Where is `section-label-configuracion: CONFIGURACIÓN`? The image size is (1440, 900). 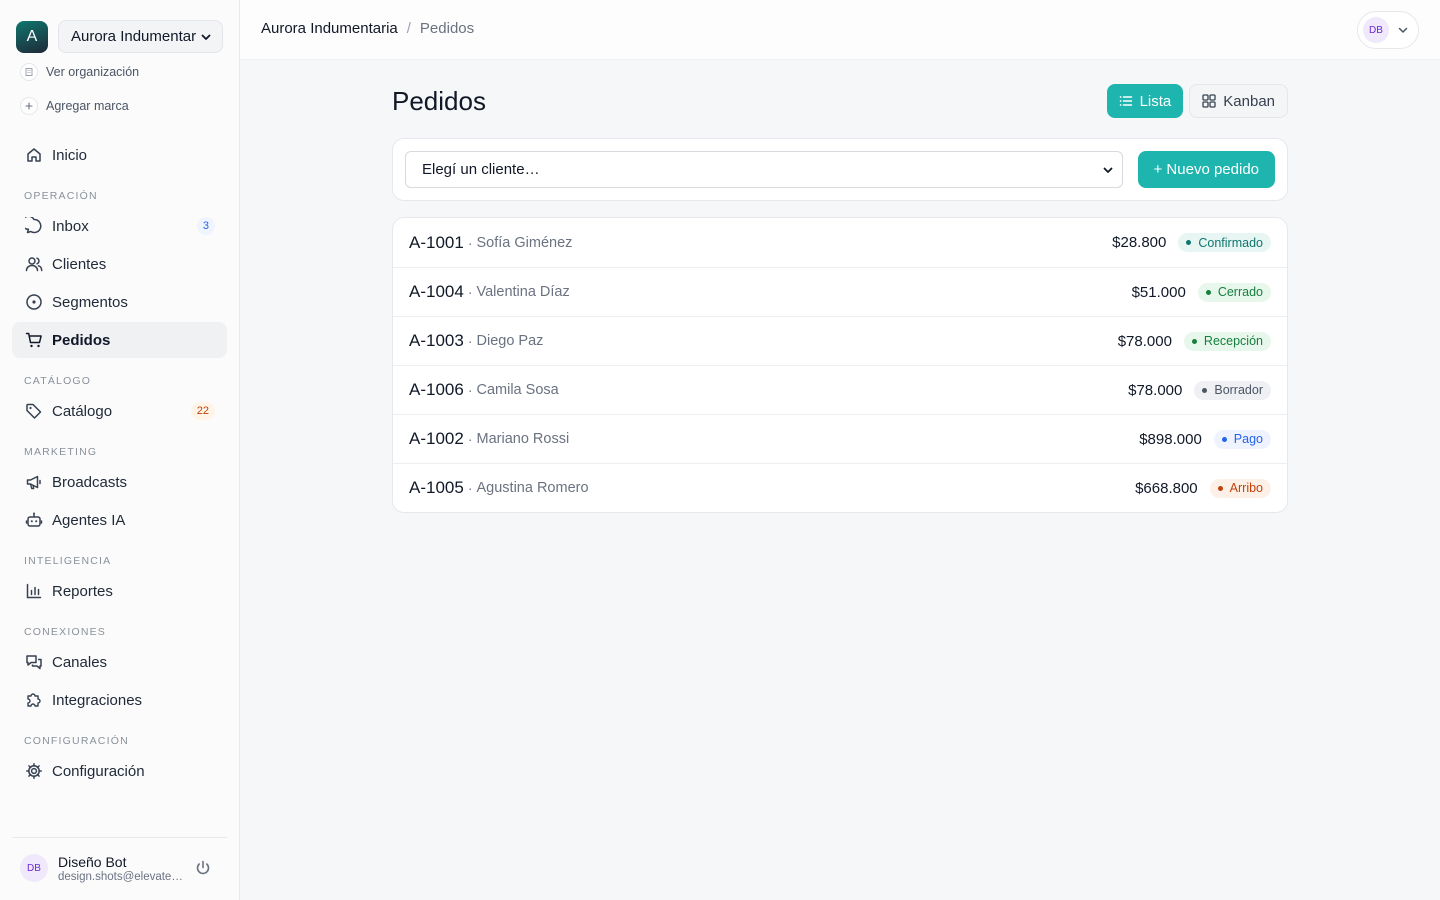
section-label-configuracion: CONFIGURACIÓN is located at coordinates (76, 741).